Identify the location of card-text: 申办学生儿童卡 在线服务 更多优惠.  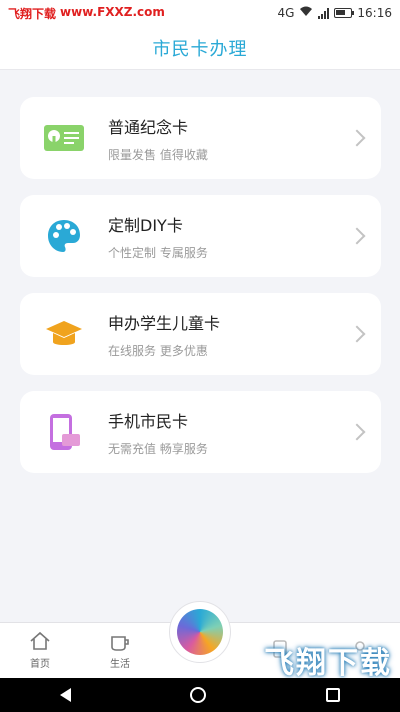
(244, 334).